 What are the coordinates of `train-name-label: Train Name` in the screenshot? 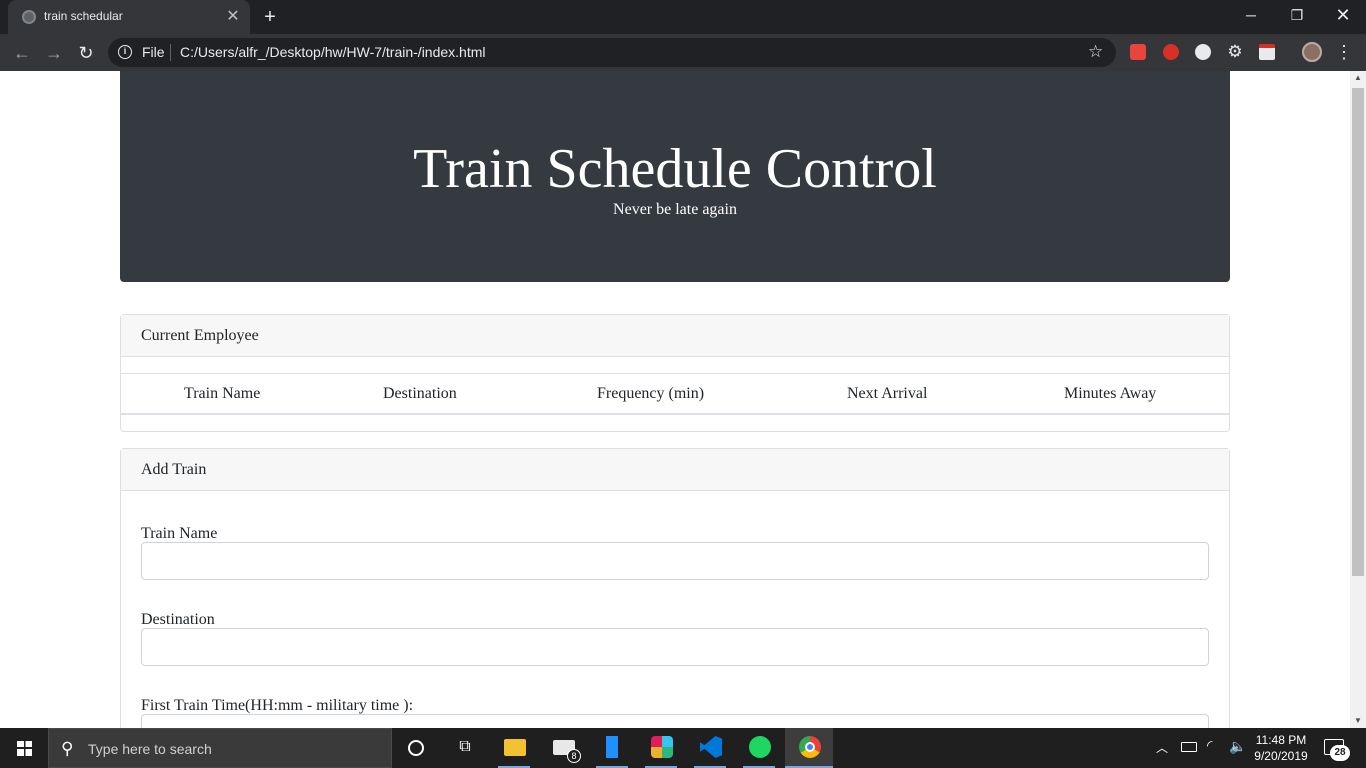 It's located at (179, 533).